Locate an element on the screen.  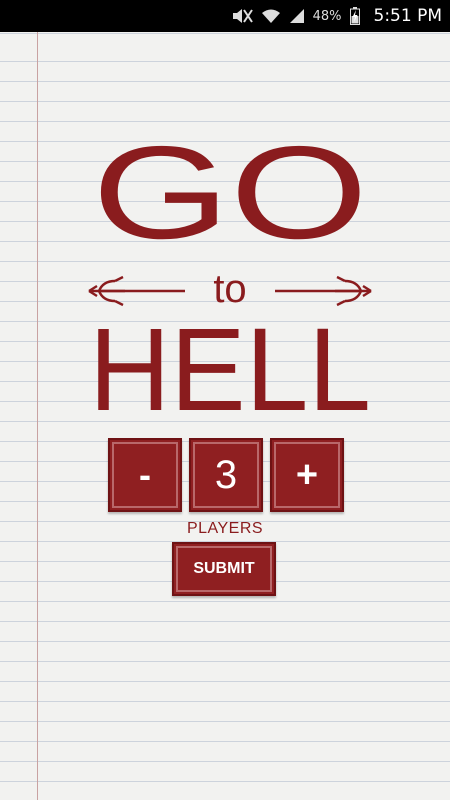
player-count-value: 3 is located at coordinates (226, 474).